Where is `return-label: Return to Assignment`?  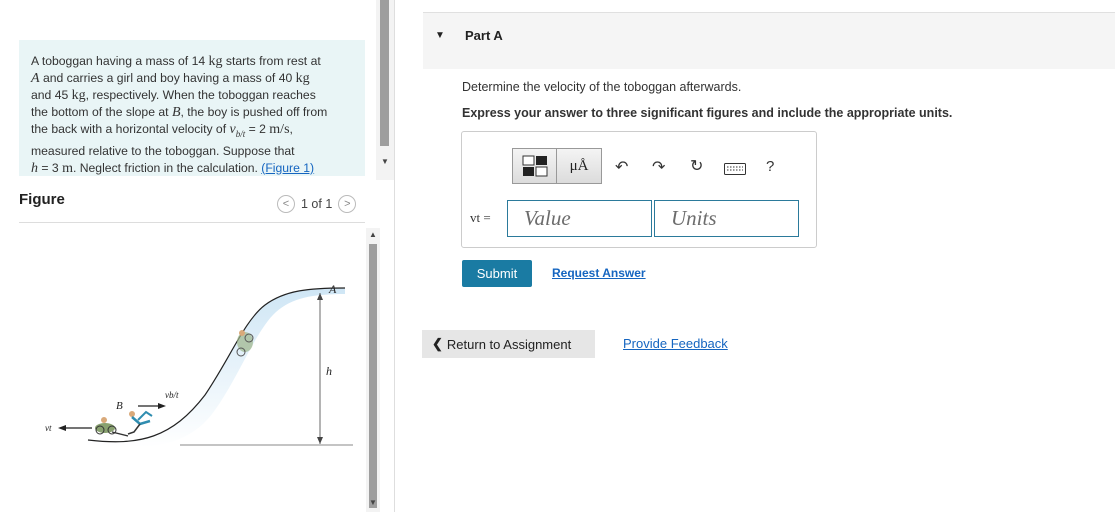
return-label: Return to Assignment is located at coordinates (509, 344).